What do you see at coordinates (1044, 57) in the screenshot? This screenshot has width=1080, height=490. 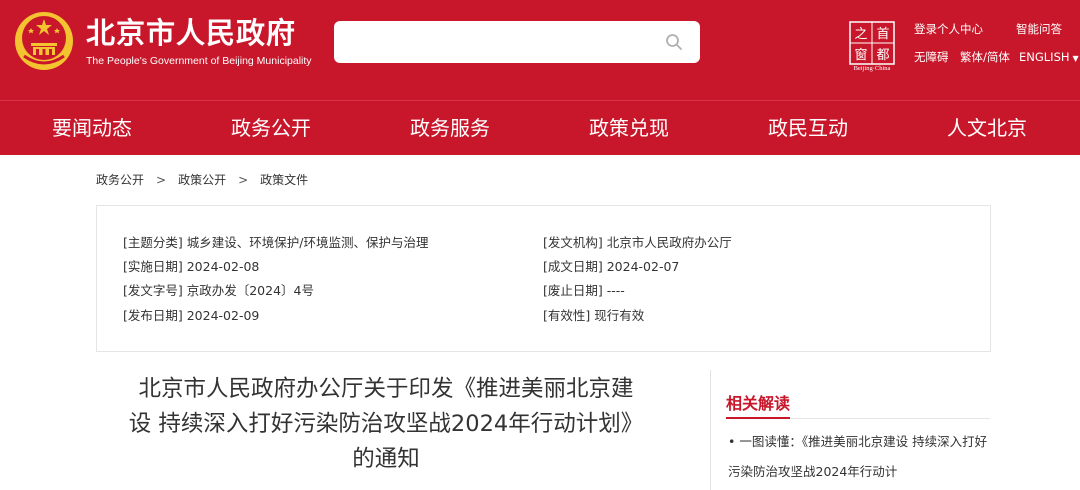 I see `language-label: ENGLISH` at bounding box center [1044, 57].